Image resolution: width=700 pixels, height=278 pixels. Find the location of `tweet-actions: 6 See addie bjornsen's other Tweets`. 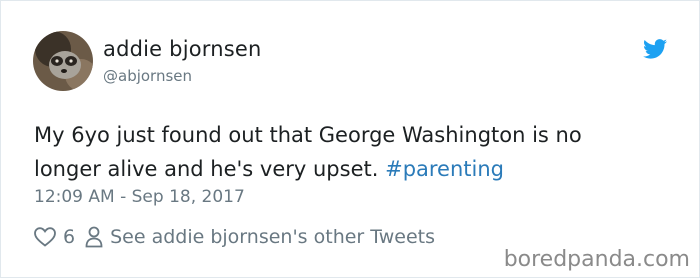

tweet-actions: 6 See addie bjornsen's other Tweets is located at coordinates (234, 237).